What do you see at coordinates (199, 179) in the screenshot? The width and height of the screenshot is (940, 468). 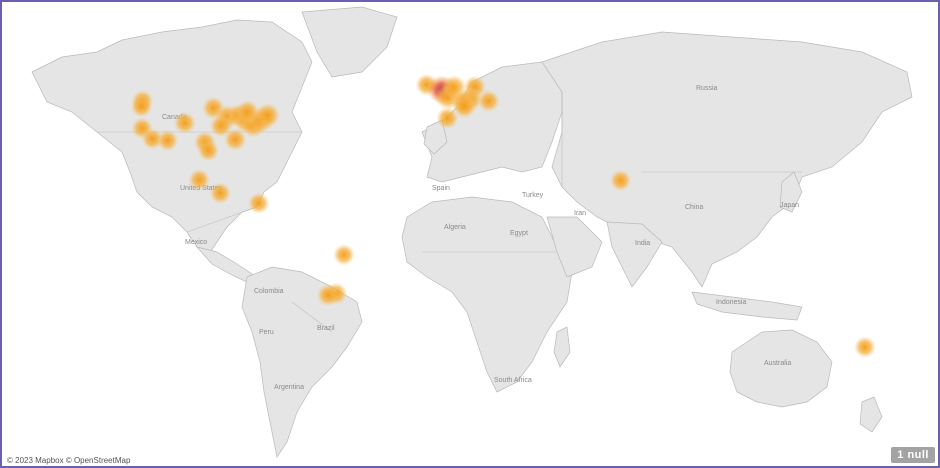 I see `heat-mark-mexico-city` at bounding box center [199, 179].